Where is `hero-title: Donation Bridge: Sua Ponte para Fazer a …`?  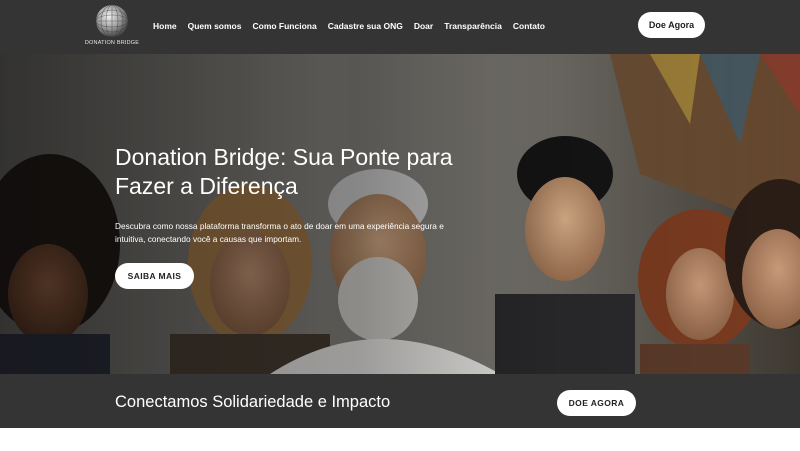 hero-title: Donation Bridge: Sua Ponte para Fazer a … is located at coordinates (284, 171).